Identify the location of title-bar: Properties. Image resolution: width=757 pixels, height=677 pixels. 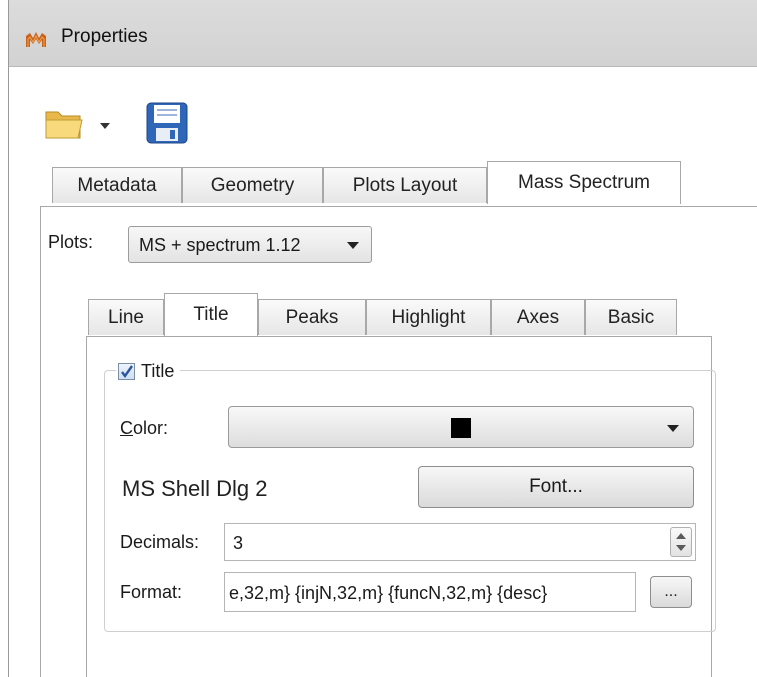
(383, 33).